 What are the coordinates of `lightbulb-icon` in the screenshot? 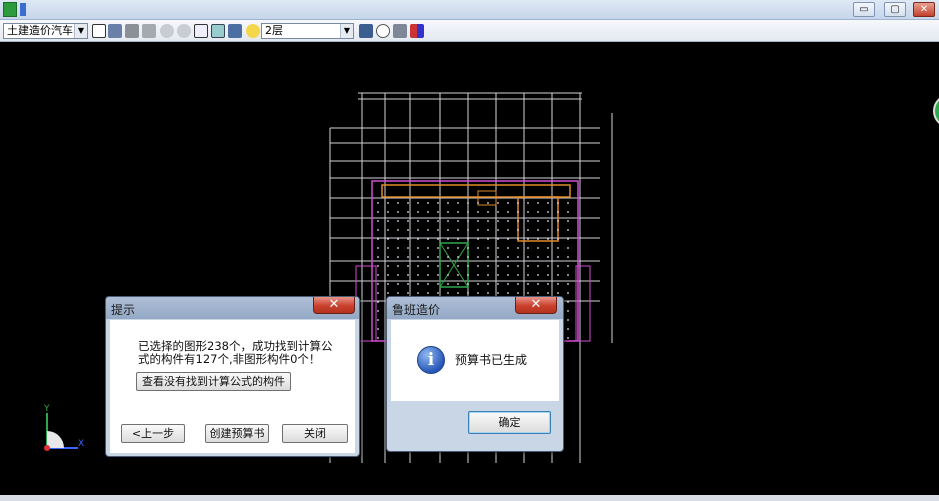 It's located at (253, 31).